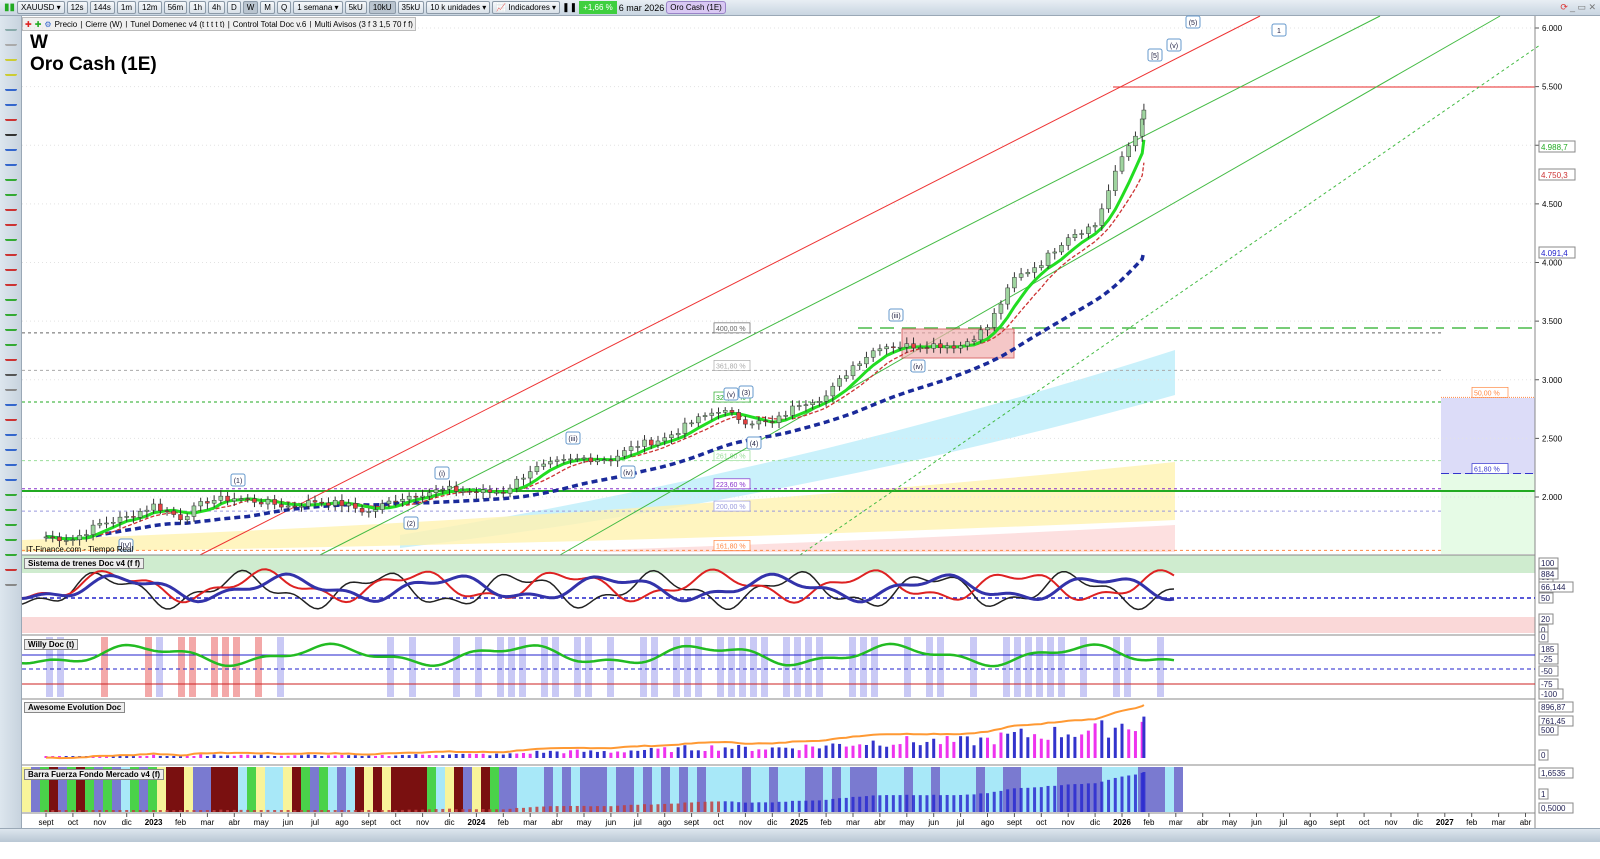 This screenshot has height=859, width=1600. Describe the element at coordinates (181, 822) in the screenshot. I see `x-tick-label: feb` at that location.